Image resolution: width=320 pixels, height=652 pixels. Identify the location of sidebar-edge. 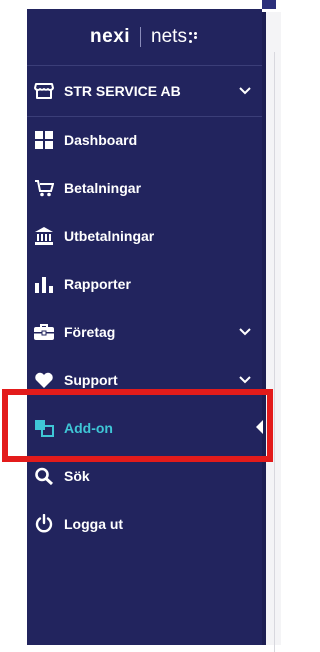
(264, 328).